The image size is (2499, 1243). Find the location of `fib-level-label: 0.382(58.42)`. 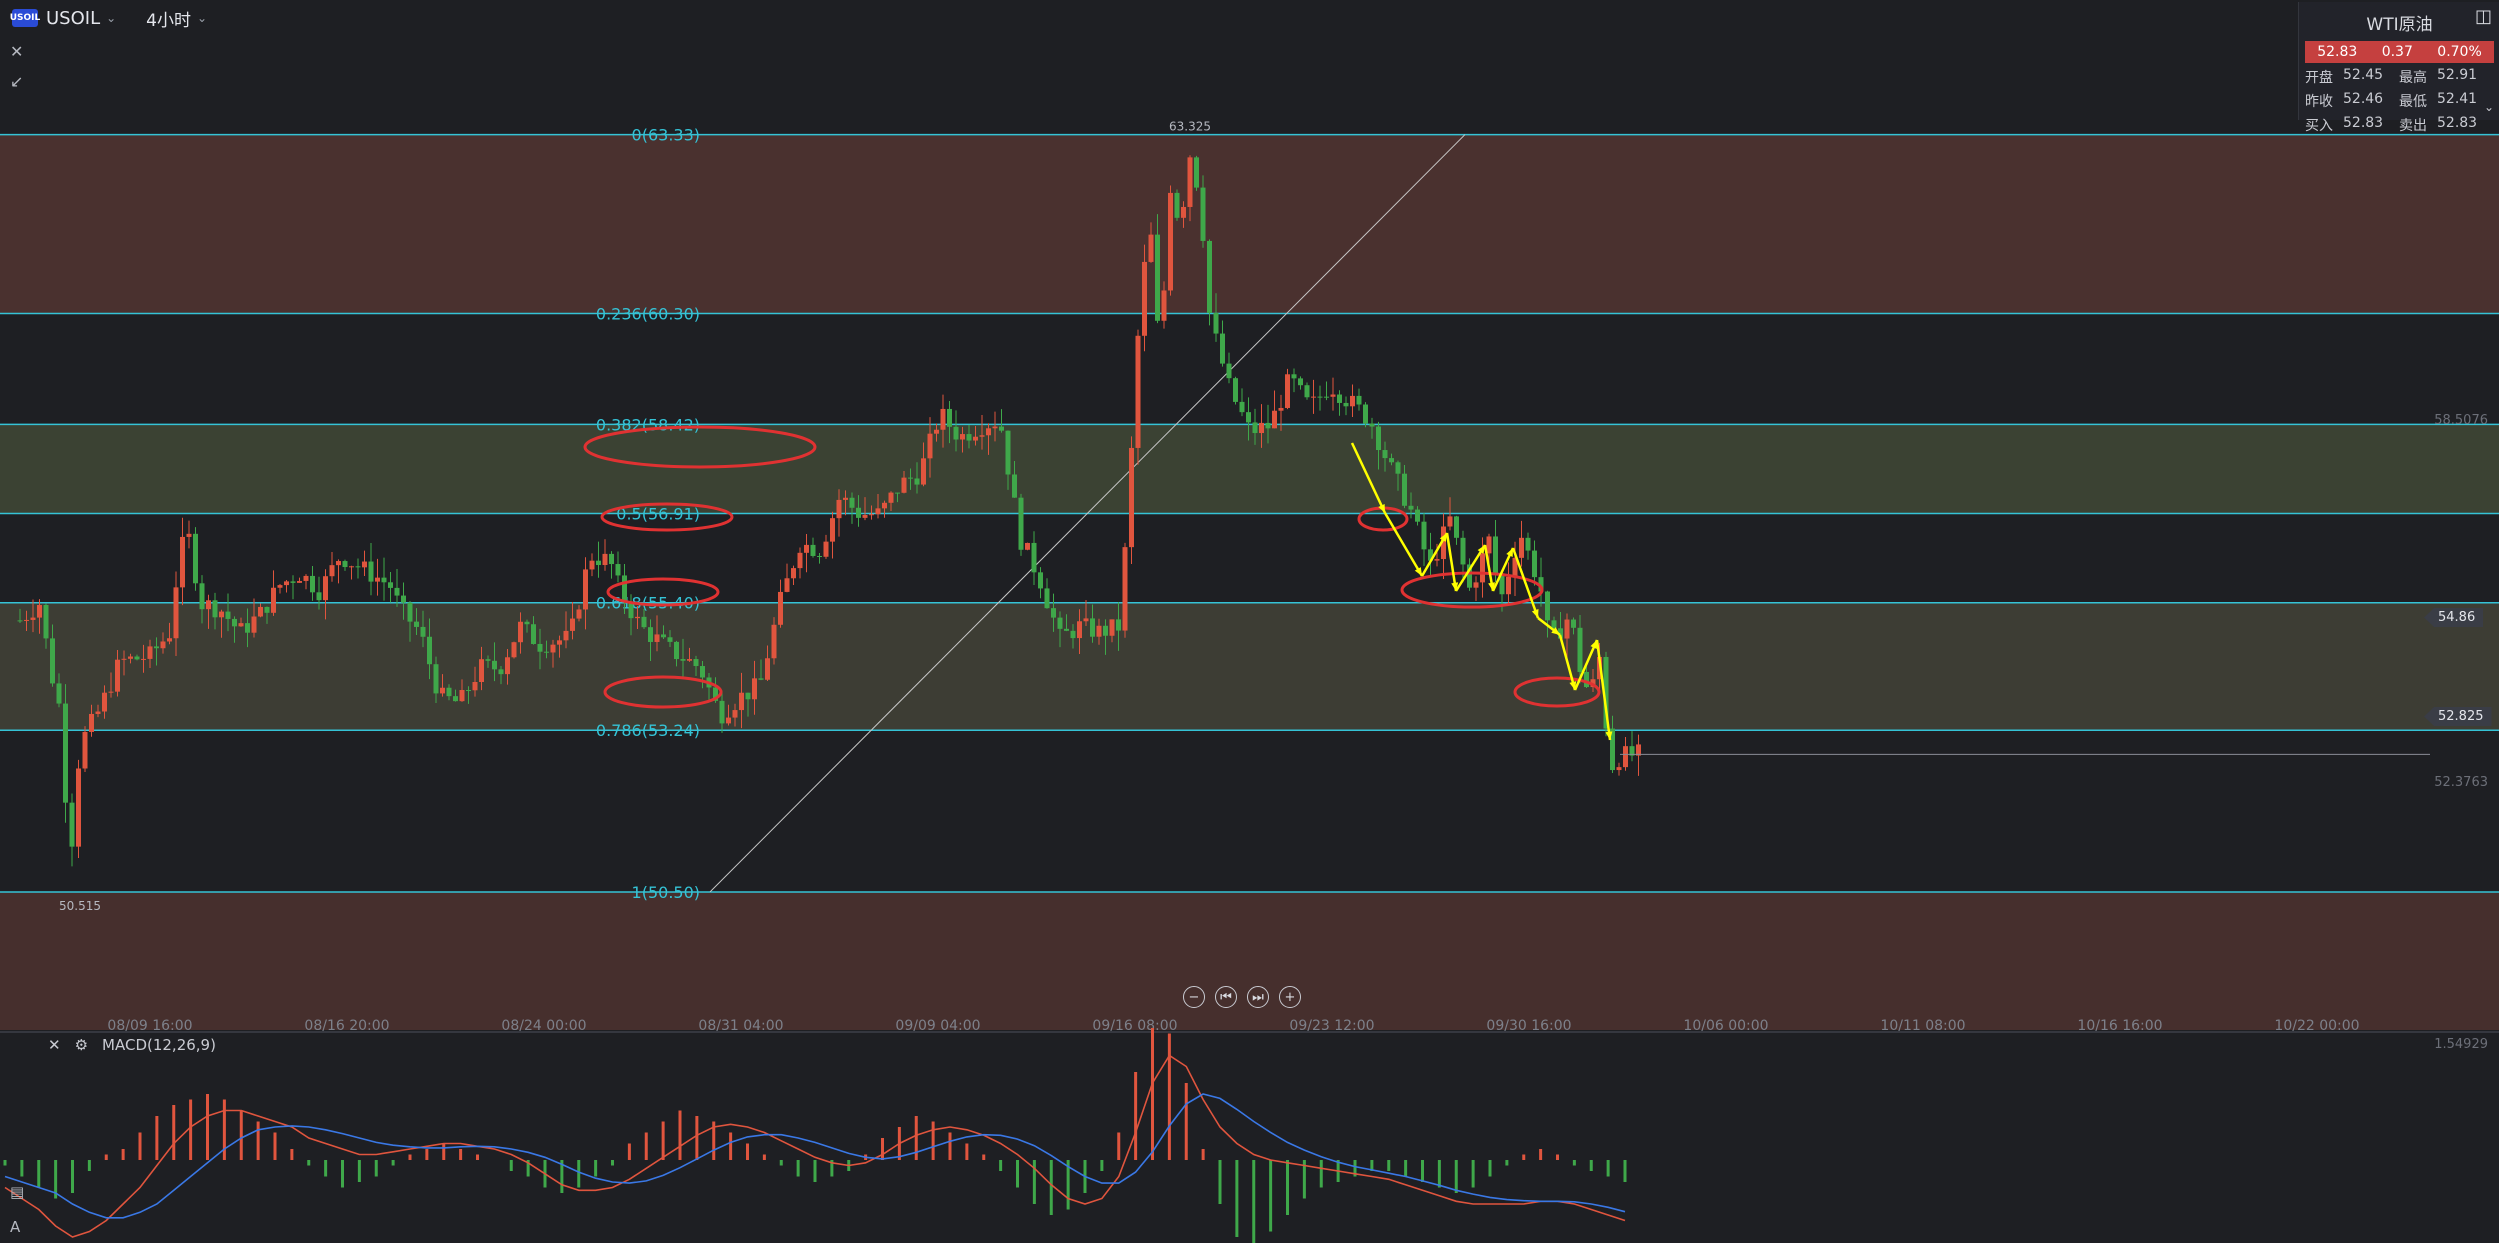

fib-level-label: 0.382(58.42) is located at coordinates (648, 424).